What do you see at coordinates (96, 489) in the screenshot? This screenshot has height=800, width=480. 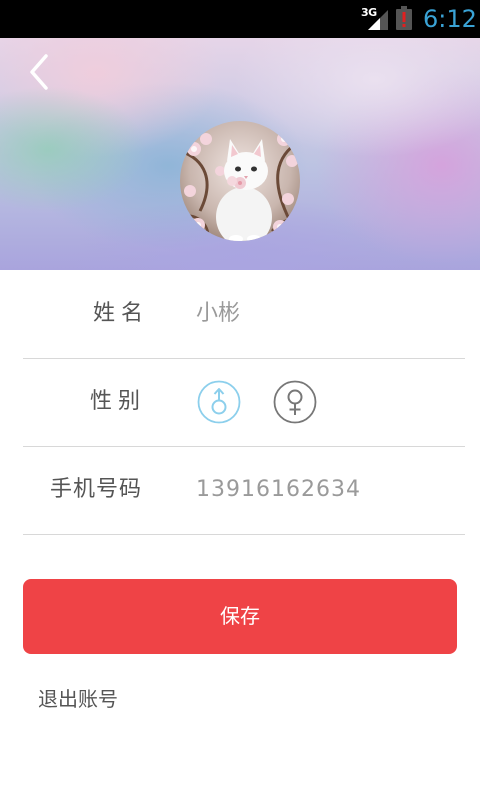 I see `phone-label: 手机号码` at bounding box center [96, 489].